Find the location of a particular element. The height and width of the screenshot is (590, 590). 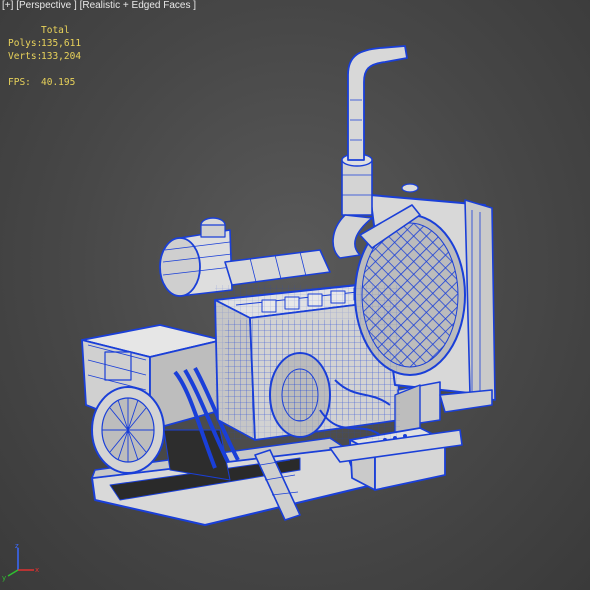

svg-text: z is located at coordinates (17, 546).